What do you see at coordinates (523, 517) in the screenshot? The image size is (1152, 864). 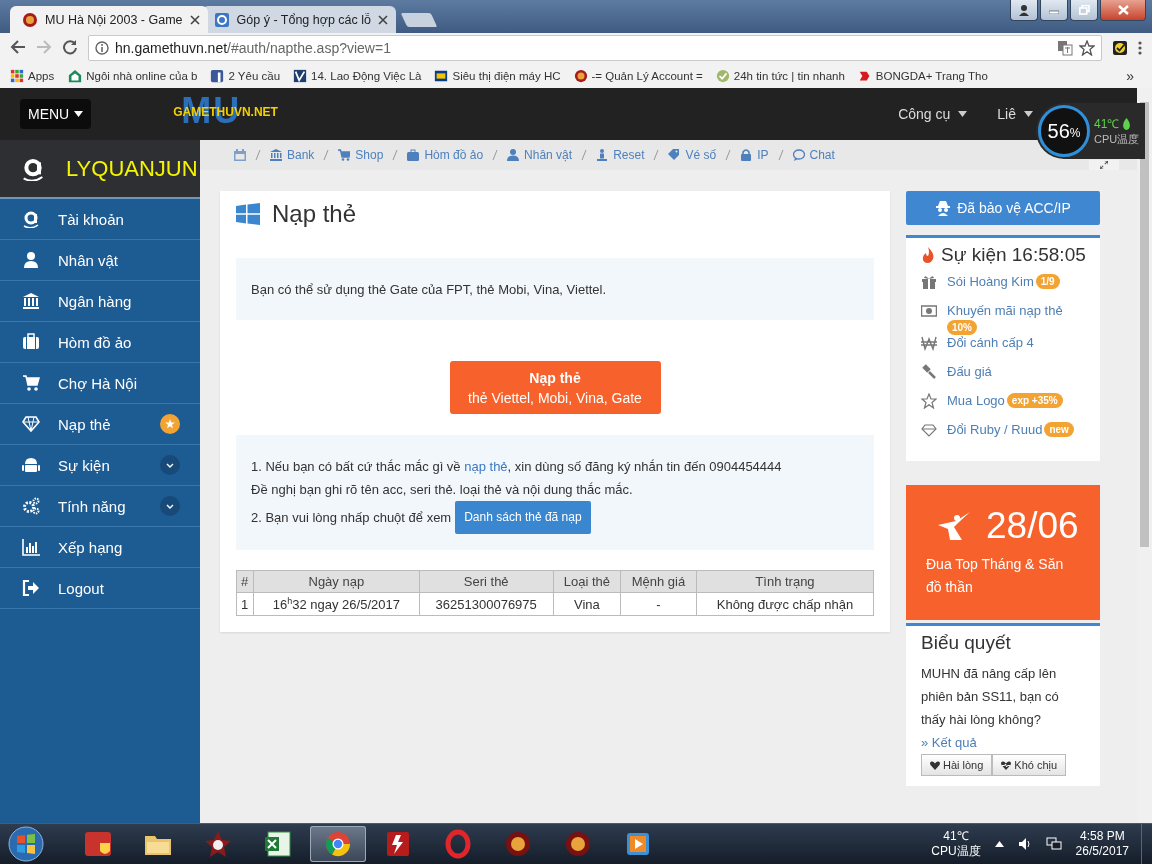 I see `card-list-button: Danh sách thẻ đã nạp` at bounding box center [523, 517].